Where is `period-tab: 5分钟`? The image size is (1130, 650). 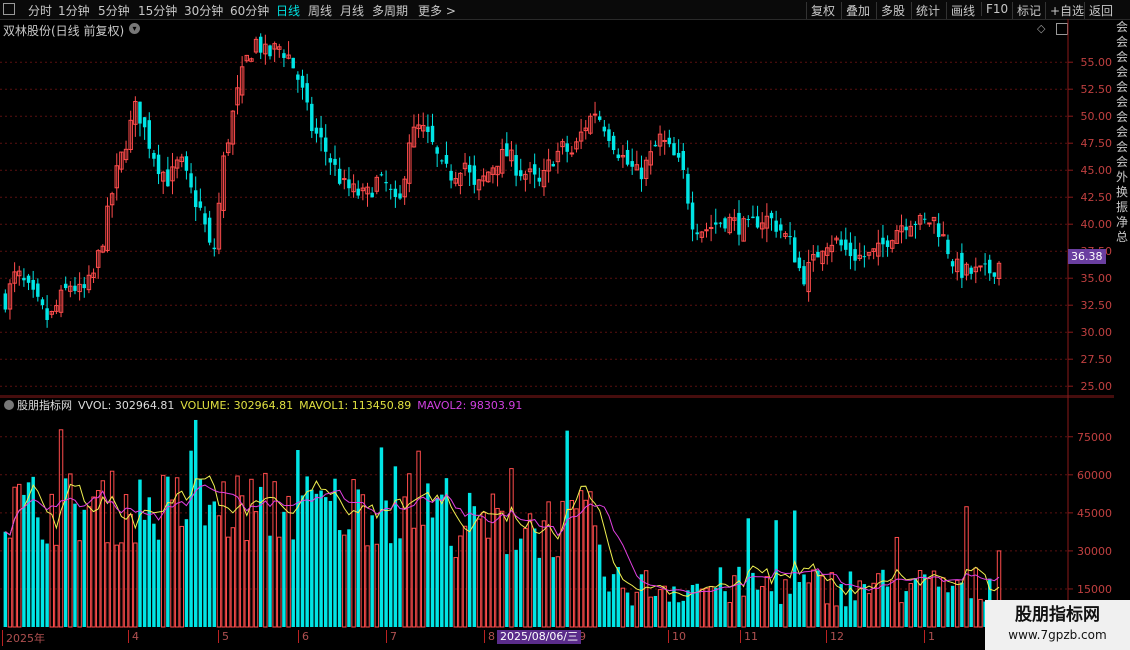
period-tab: 5分钟 is located at coordinates (114, 10).